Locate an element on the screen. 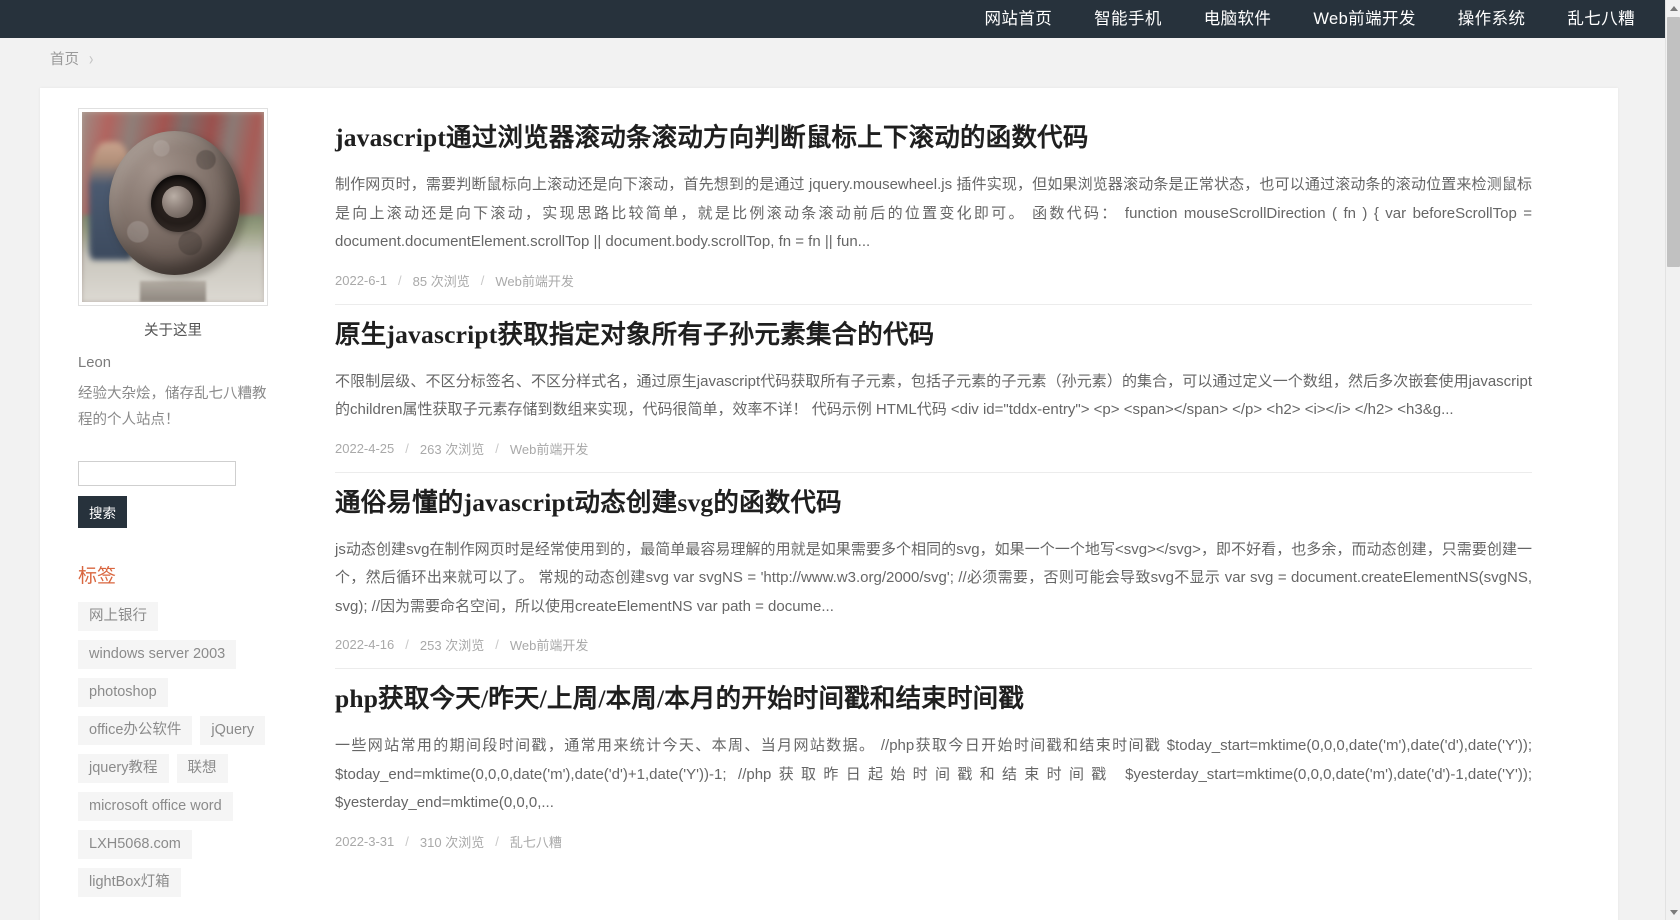  tag-item: lightBox灯箱 is located at coordinates (129, 882).